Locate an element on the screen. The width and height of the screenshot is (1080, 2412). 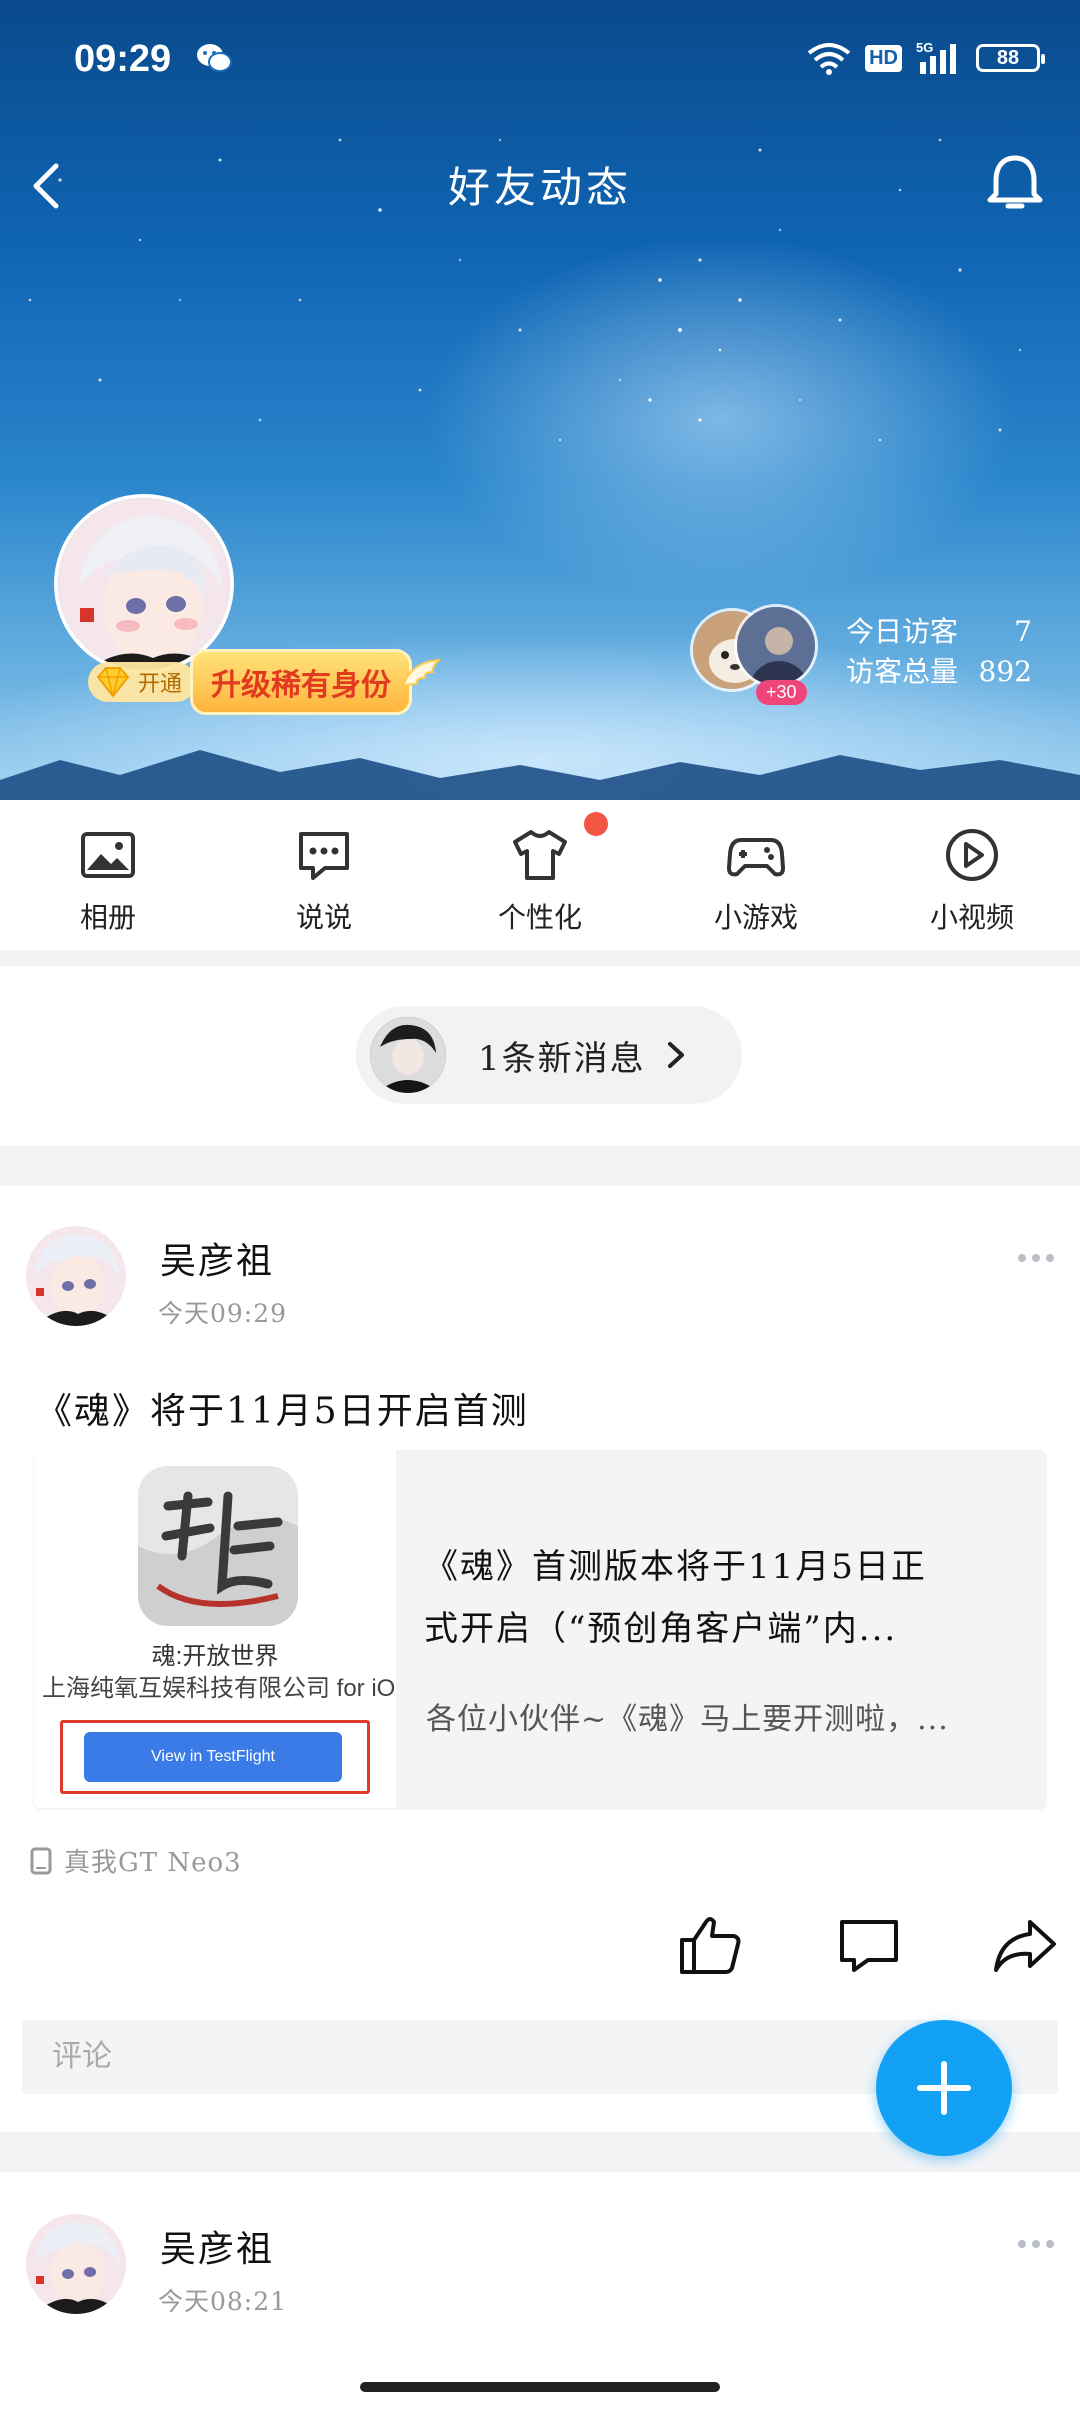
network-type: 5G is located at coordinates (924, 47).